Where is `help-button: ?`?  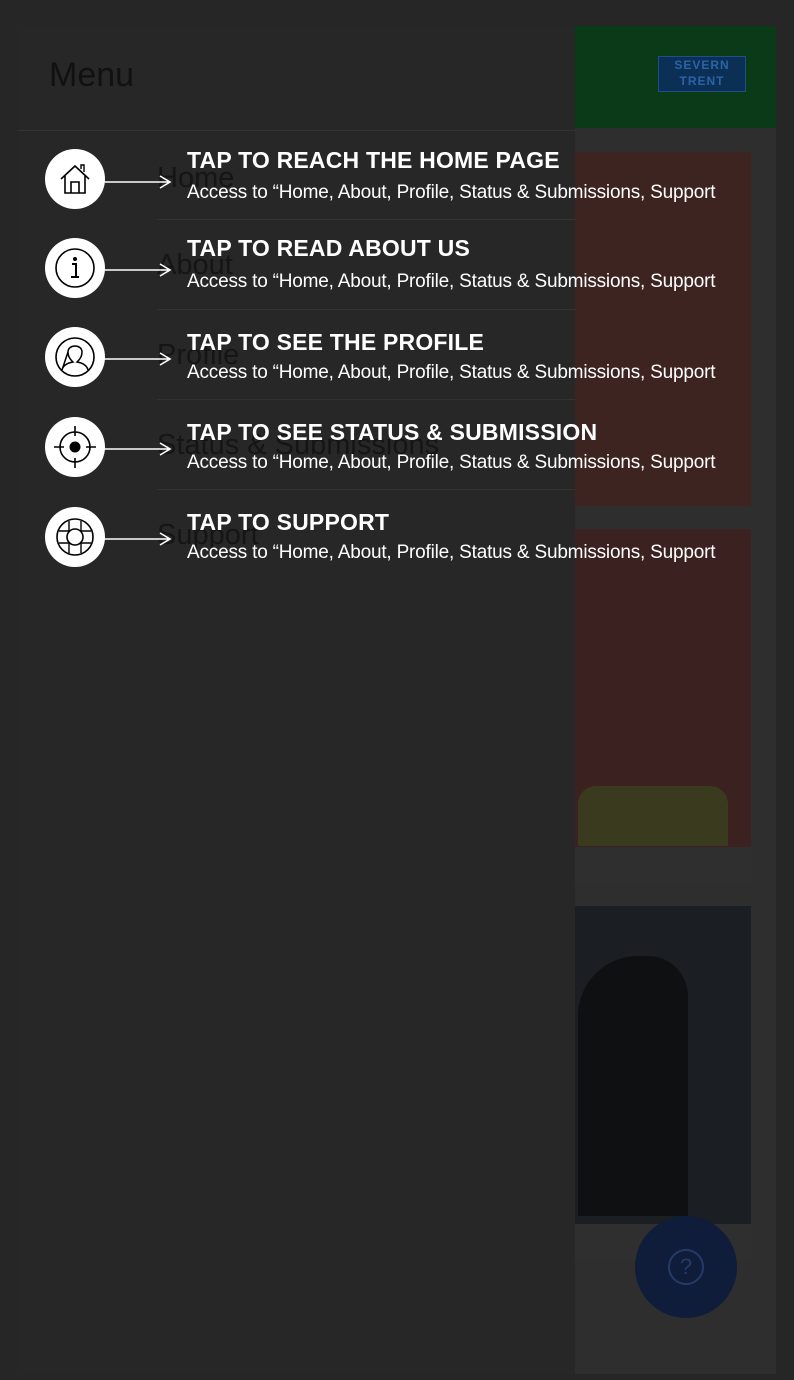
help-button: ? is located at coordinates (686, 1267).